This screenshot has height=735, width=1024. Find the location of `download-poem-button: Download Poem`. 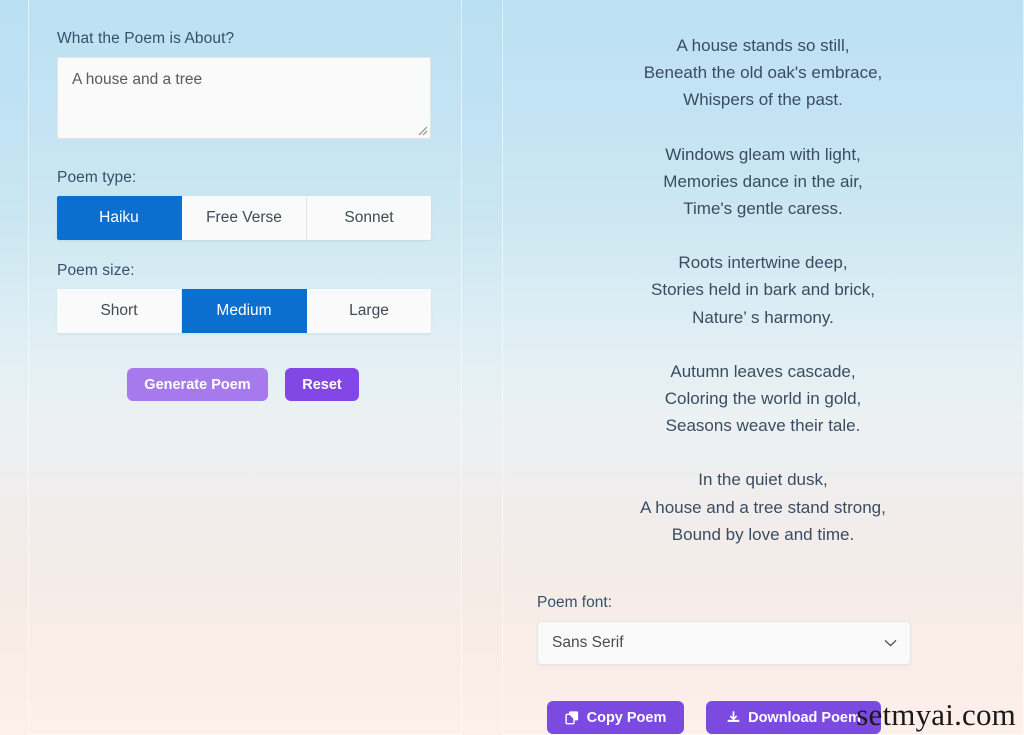

download-poem-button: Download Poem is located at coordinates (793, 717).